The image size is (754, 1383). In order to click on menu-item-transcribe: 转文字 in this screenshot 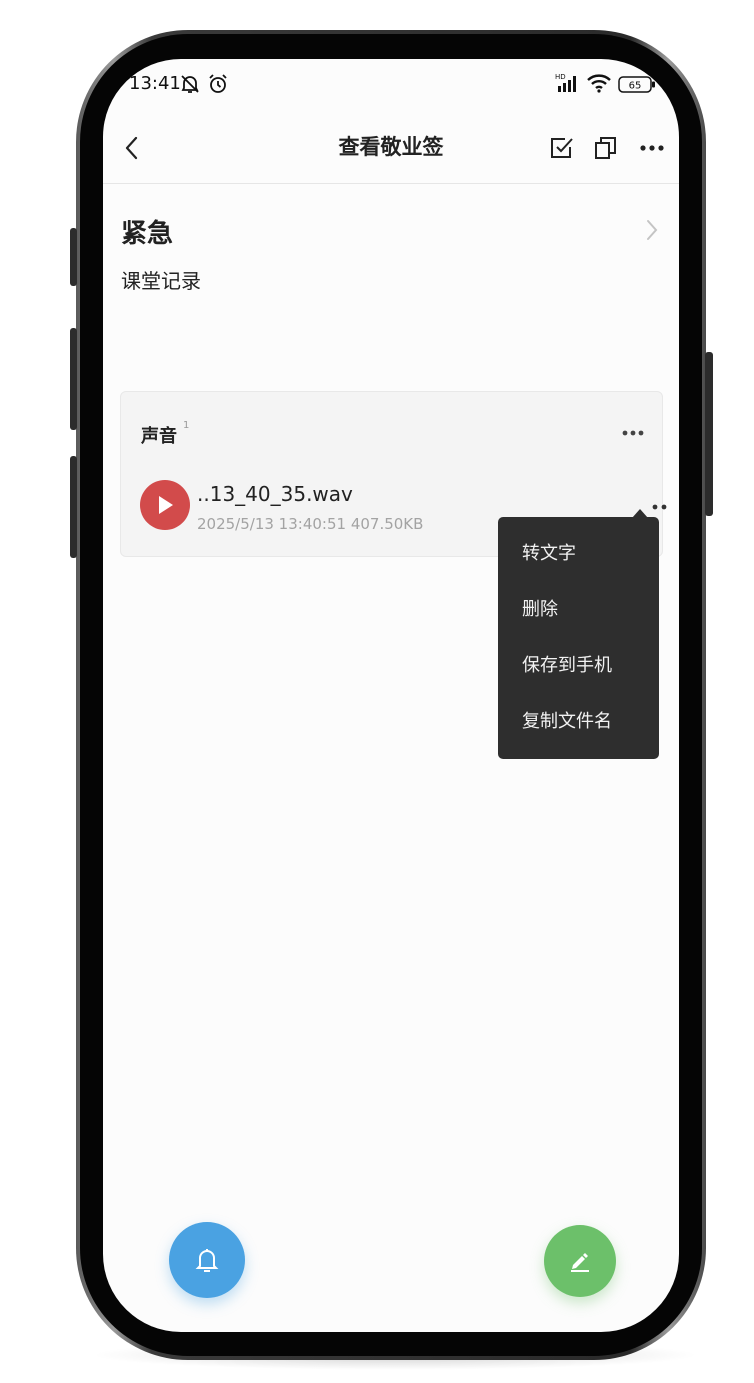, I will do `click(549, 552)`.